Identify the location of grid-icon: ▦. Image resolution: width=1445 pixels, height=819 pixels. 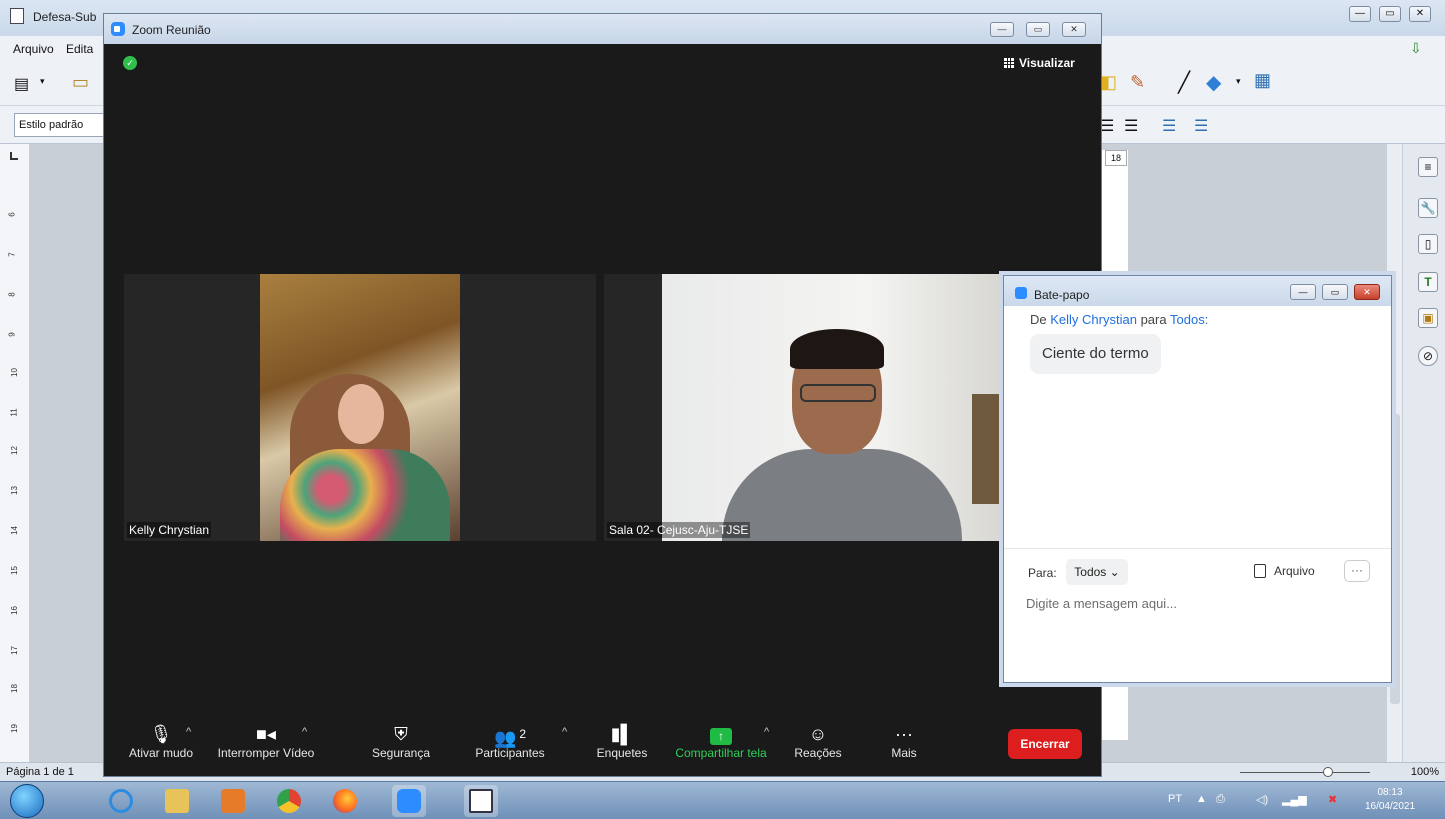
(1262, 80).